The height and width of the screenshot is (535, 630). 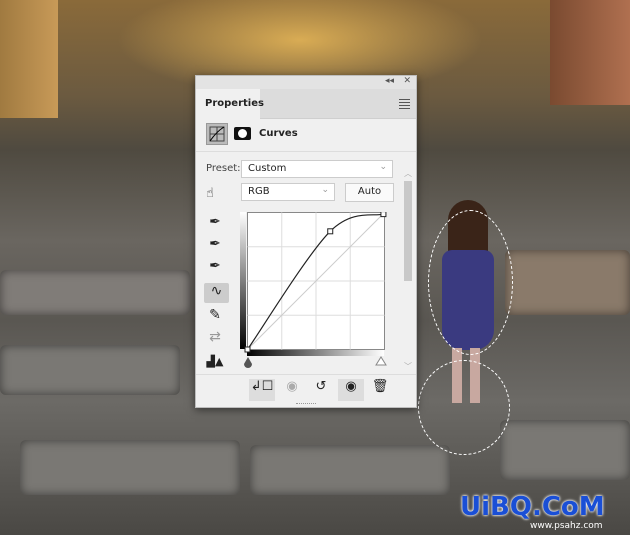 I want to click on pencil-icon: ✎, so click(x=215, y=317).